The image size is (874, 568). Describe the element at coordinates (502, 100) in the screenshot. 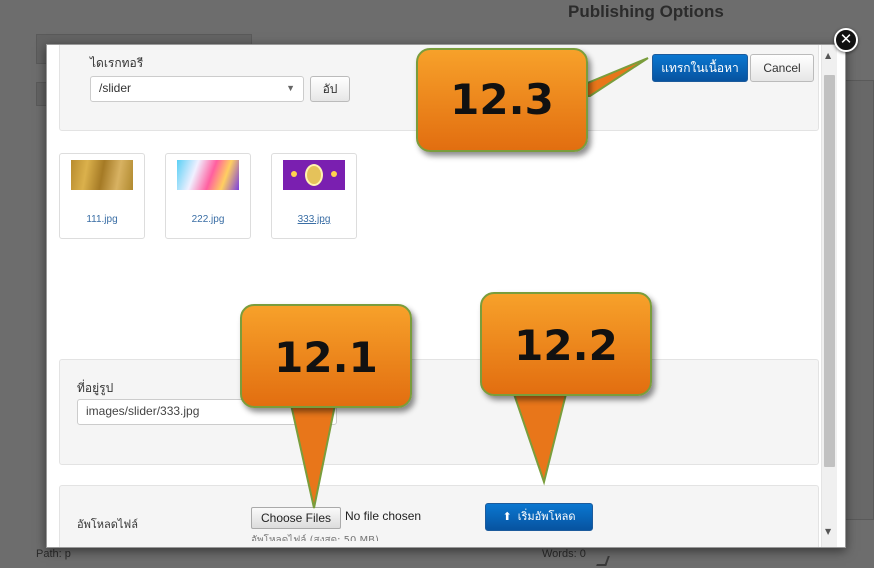

I see `callout-12-3: 12.3` at that location.